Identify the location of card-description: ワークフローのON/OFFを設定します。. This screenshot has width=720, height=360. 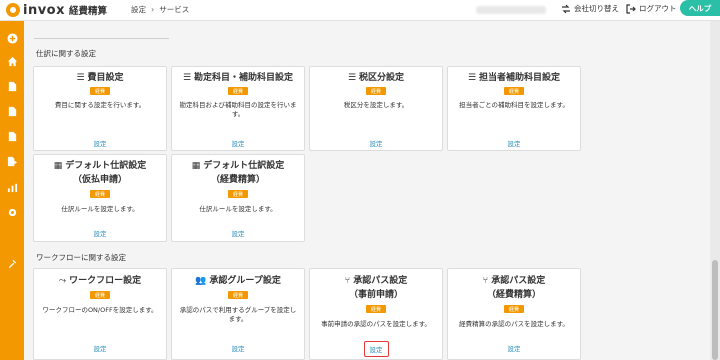
(100, 310).